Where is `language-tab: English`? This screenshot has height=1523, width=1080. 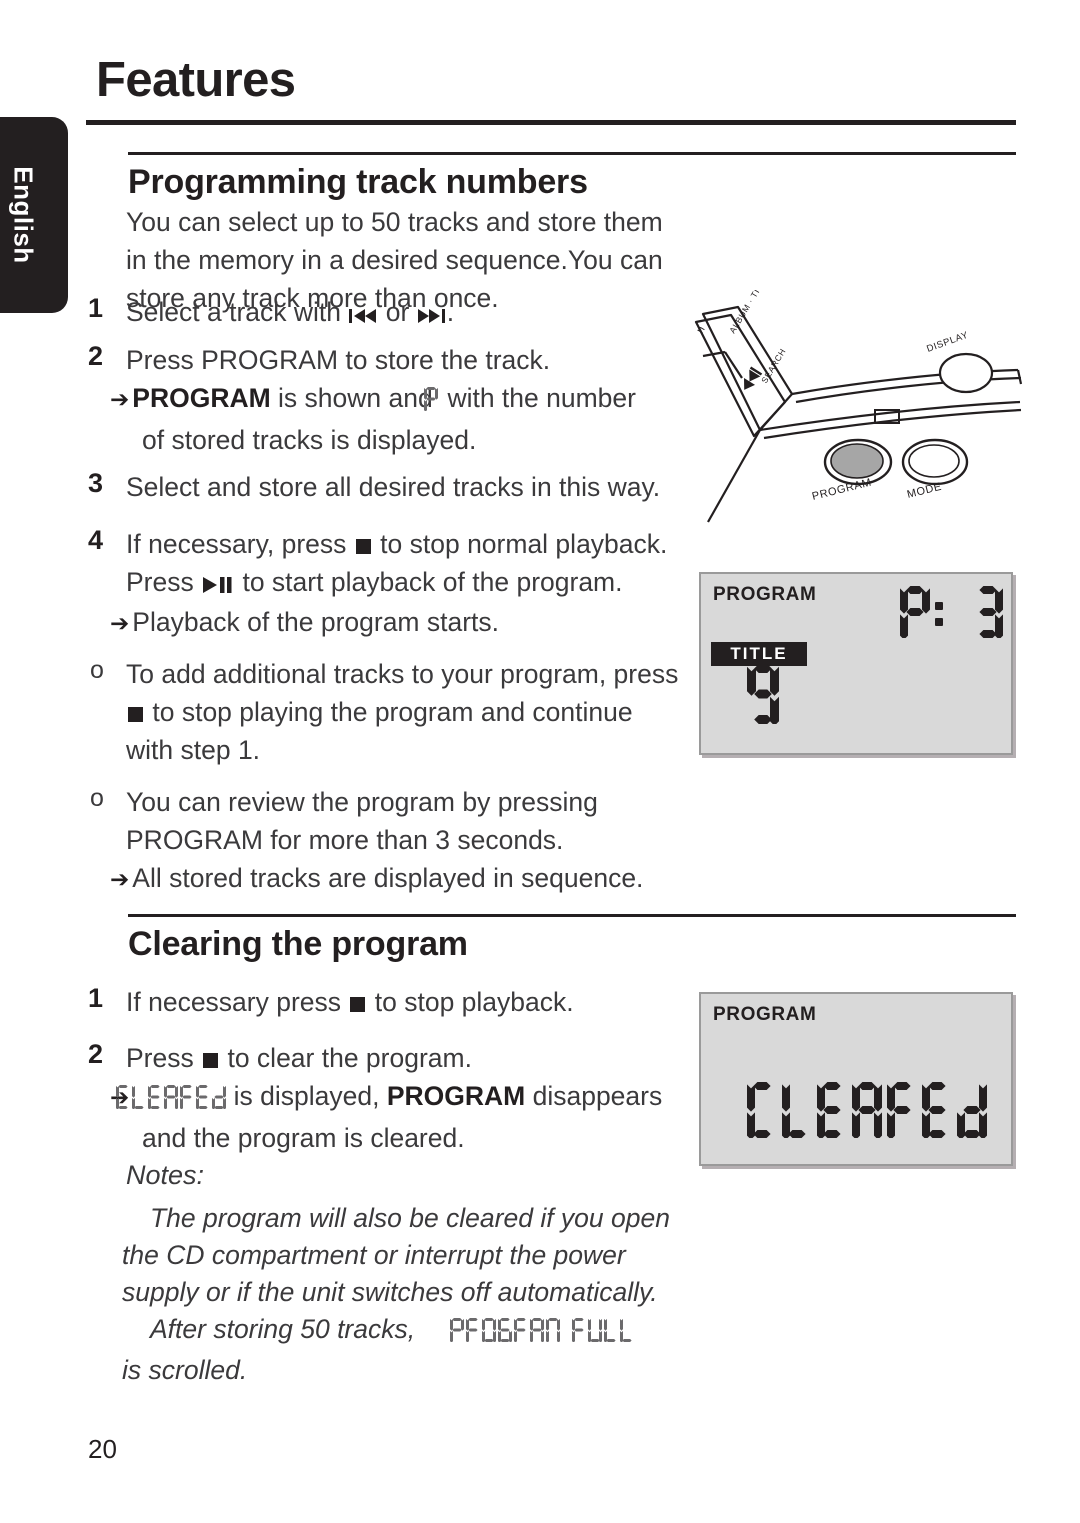 language-tab: English is located at coordinates (34, 215).